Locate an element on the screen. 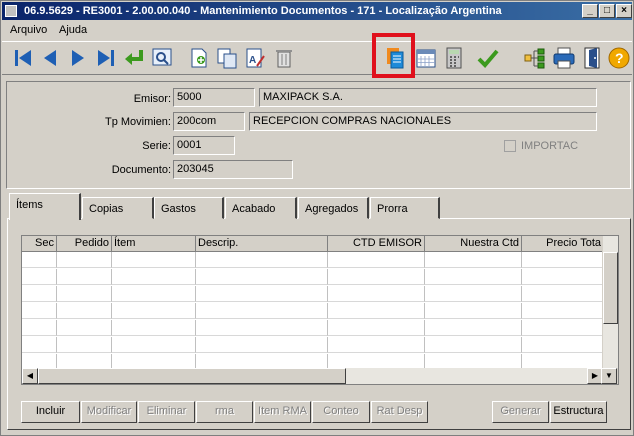 Image resolution: width=634 pixels, height=436 pixels. check-icon is located at coordinates (488, 58).